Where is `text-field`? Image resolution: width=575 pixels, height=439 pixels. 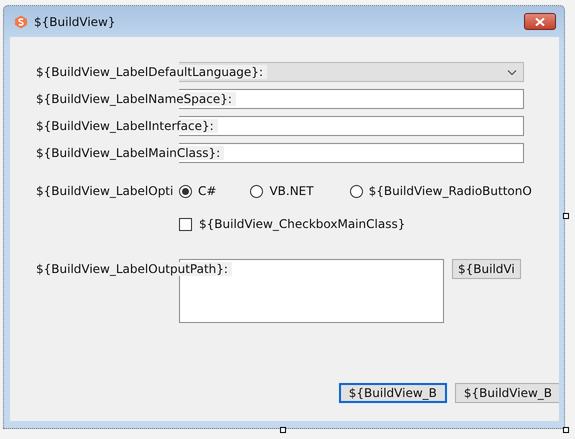
text-field is located at coordinates (371, 126).